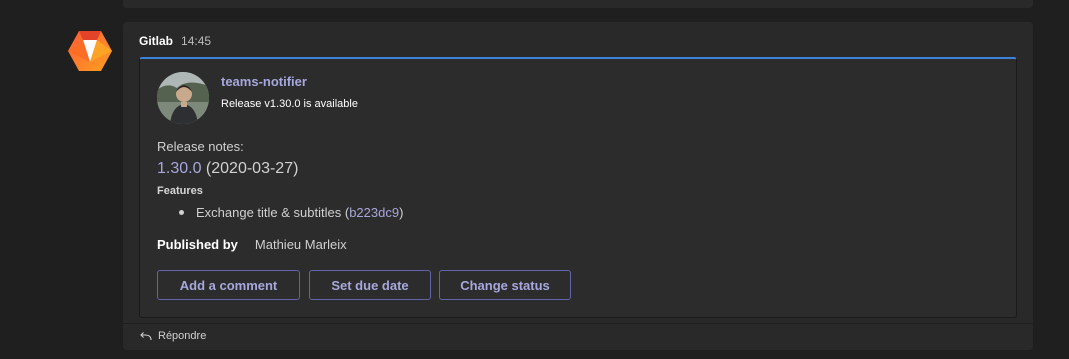 Image resolution: width=1069 pixels, height=359 pixels. What do you see at coordinates (197, 244) in the screenshot?
I see `published-by-label: Published by` at bounding box center [197, 244].